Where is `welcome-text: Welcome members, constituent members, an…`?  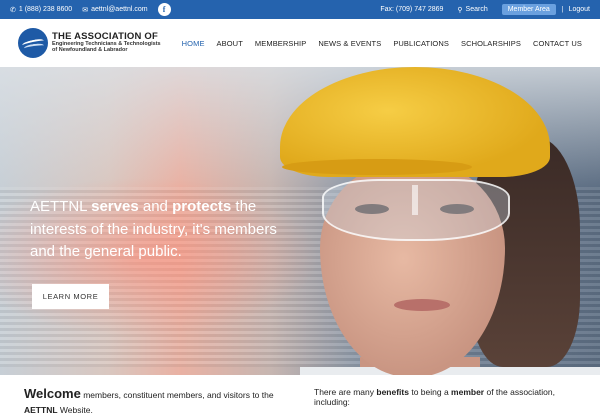 welcome-text: Welcome members, constituent members, an… is located at coordinates (149, 401).